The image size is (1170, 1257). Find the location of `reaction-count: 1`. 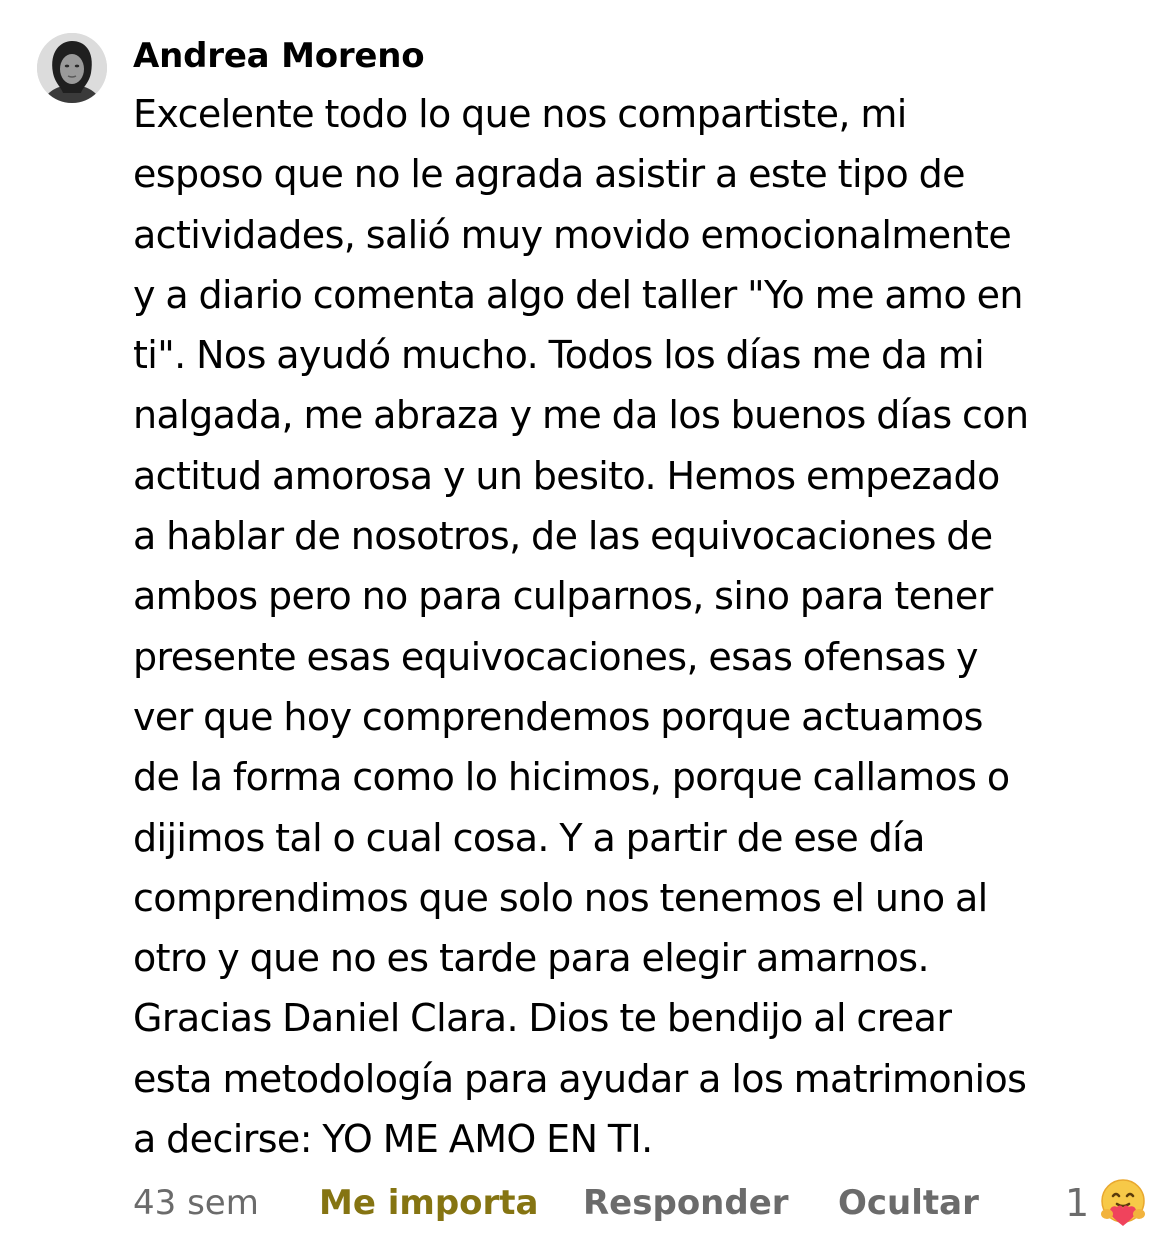

reaction-count: 1 is located at coordinates (1077, 1203).